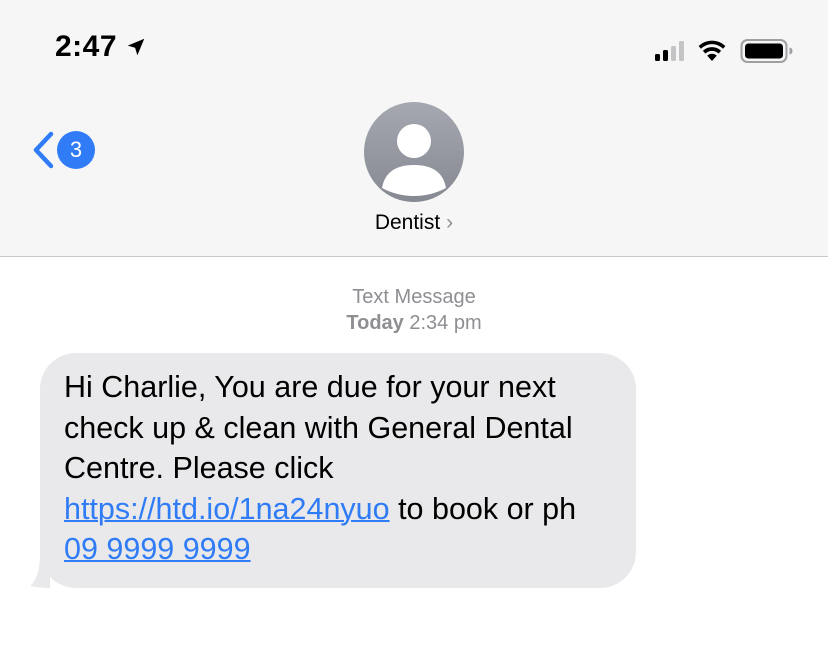 The height and width of the screenshot is (646, 828). I want to click on message-datetime: Today 2:34 pm, so click(414, 323).